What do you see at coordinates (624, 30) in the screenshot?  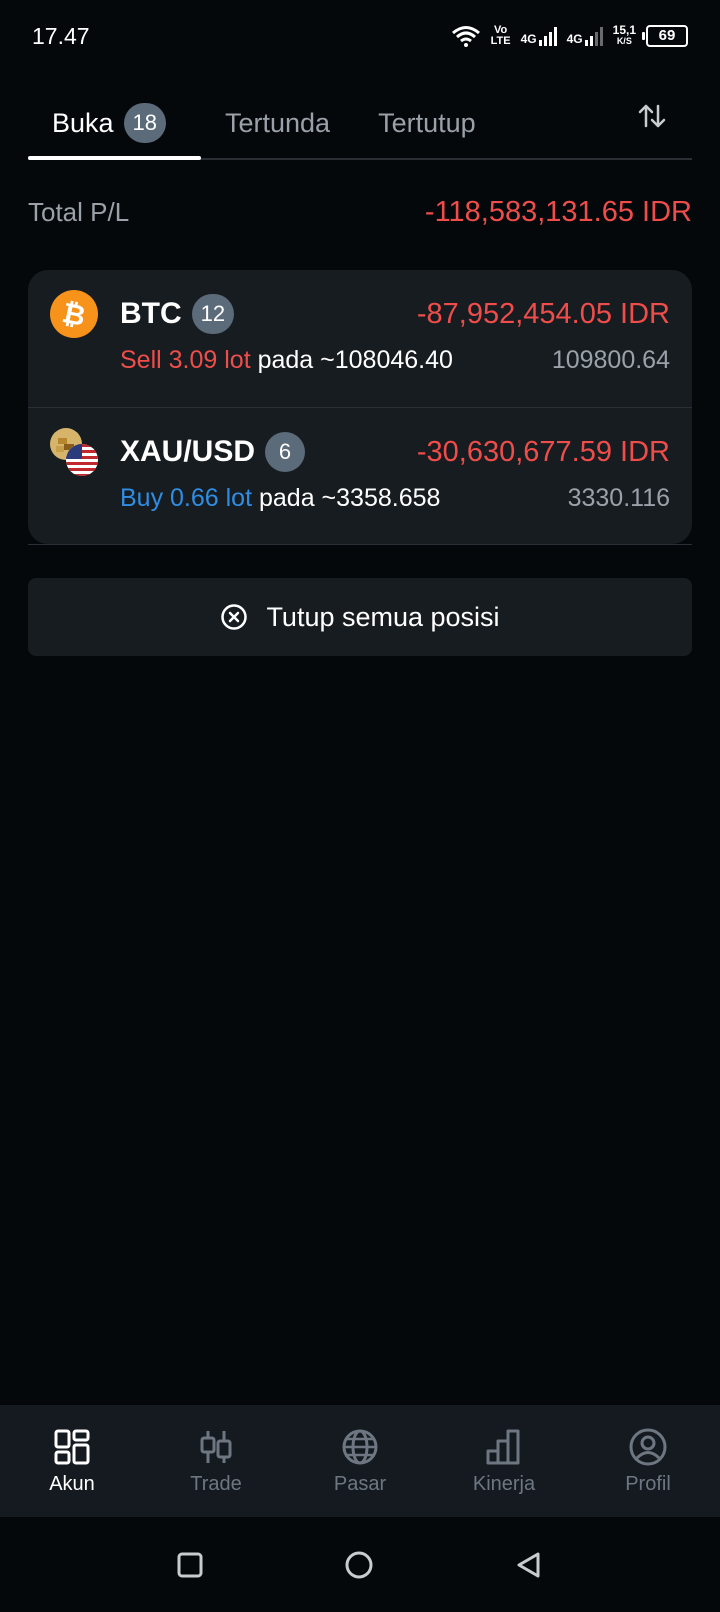 I see `speed-value: 15,1` at bounding box center [624, 30].